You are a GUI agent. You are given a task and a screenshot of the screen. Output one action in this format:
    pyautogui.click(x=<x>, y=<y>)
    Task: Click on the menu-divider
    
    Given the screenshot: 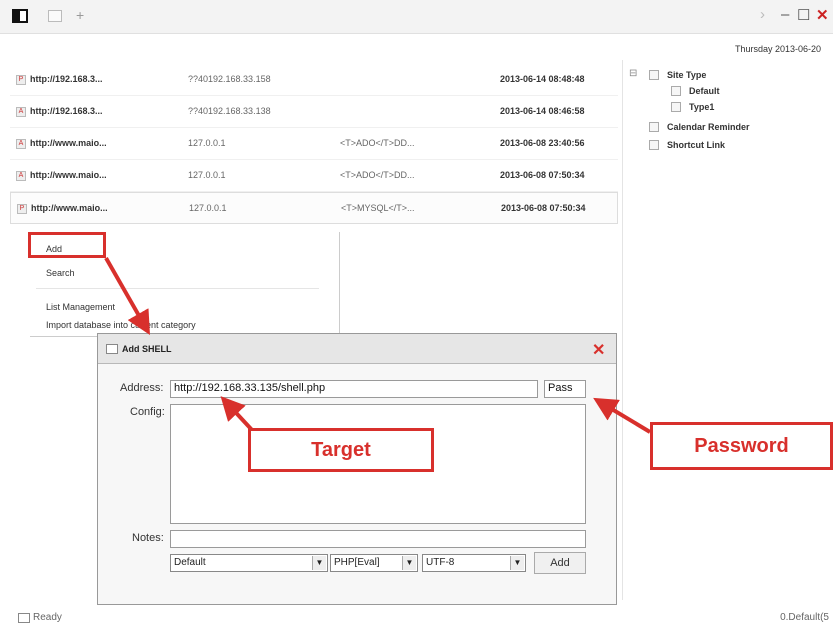 What is the action you would take?
    pyautogui.click(x=177, y=288)
    